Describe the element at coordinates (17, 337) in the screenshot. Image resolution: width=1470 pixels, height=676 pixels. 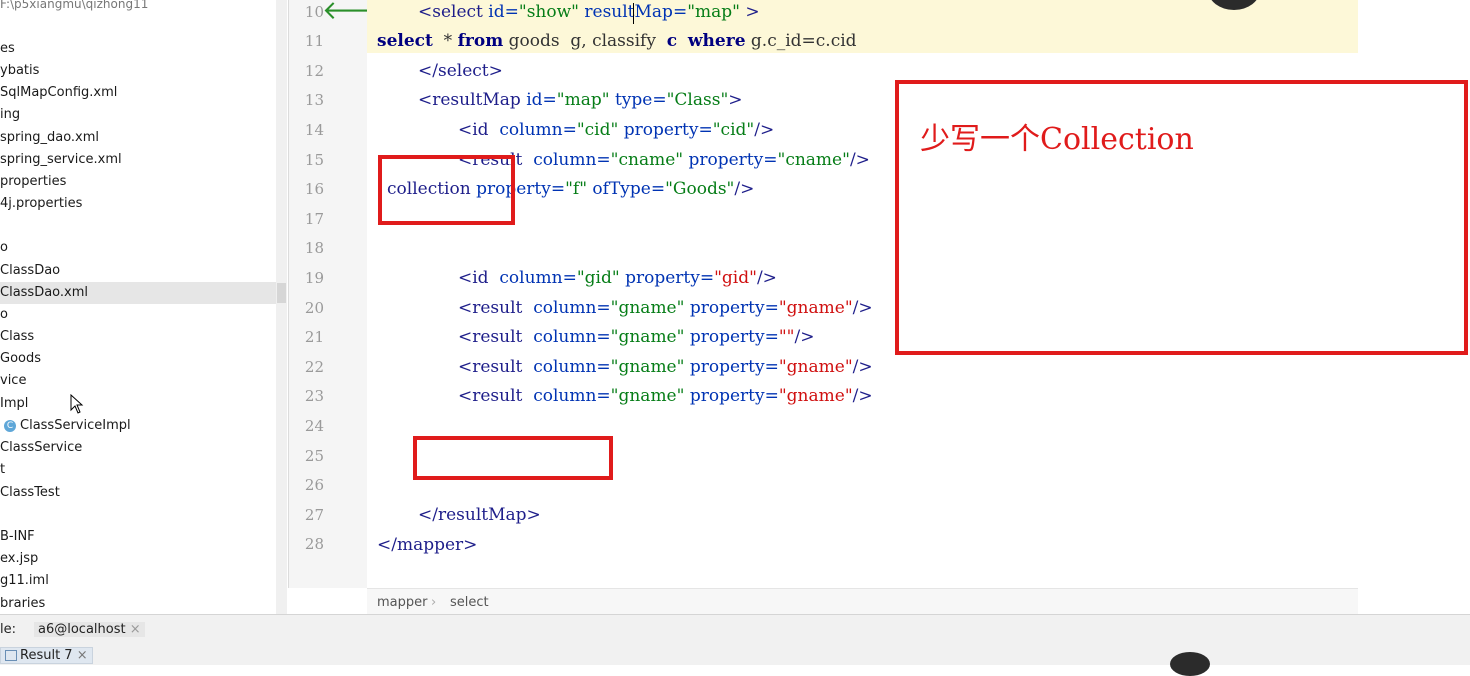
I see `tree-item: Class` at that location.